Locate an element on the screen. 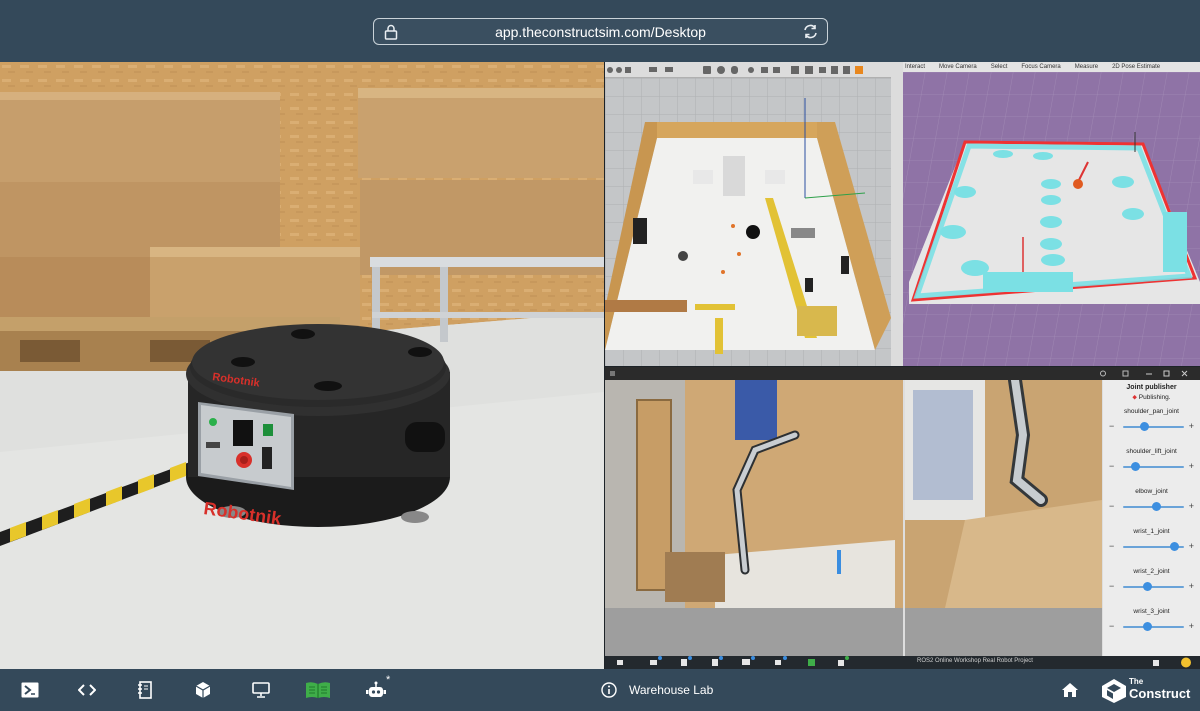 The image size is (1200, 711). joint-name: elbow_joint is located at coordinates (1151, 491).